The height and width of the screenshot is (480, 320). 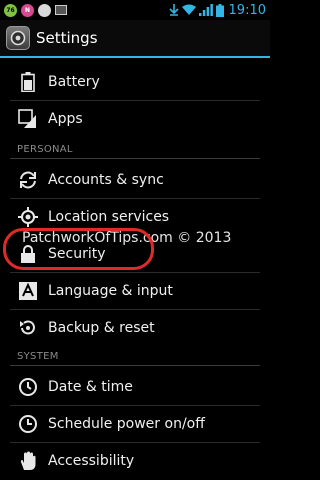 I want to click on clock-icon, so click(x=28, y=387).